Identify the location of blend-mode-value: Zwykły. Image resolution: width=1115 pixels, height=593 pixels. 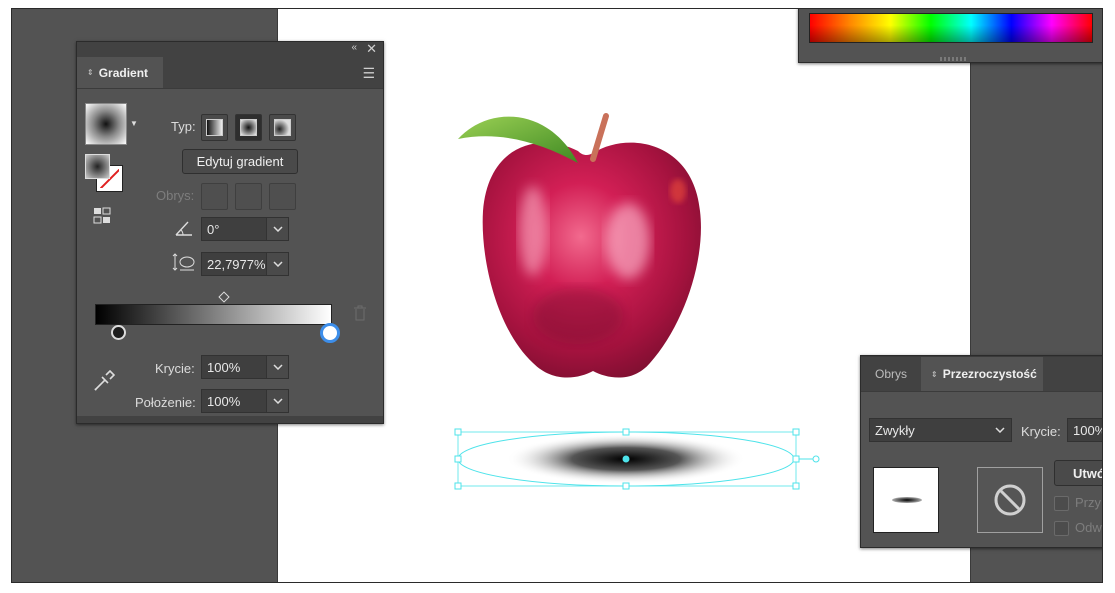
(895, 430).